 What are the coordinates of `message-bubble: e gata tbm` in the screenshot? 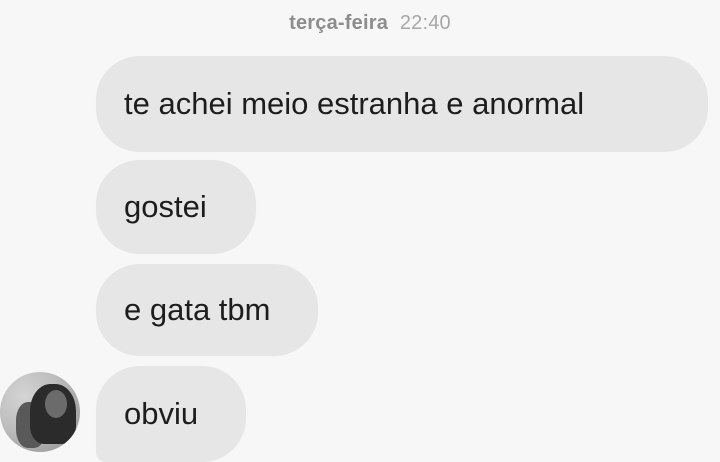 It's located at (207, 310).